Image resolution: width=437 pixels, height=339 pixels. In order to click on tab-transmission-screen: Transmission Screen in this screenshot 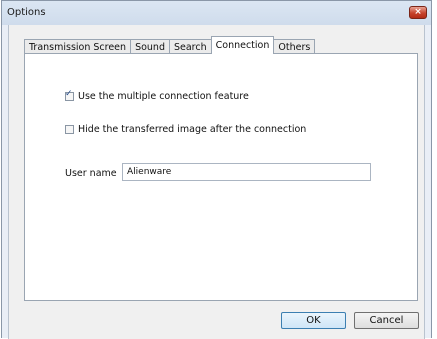, I will do `click(78, 46)`.